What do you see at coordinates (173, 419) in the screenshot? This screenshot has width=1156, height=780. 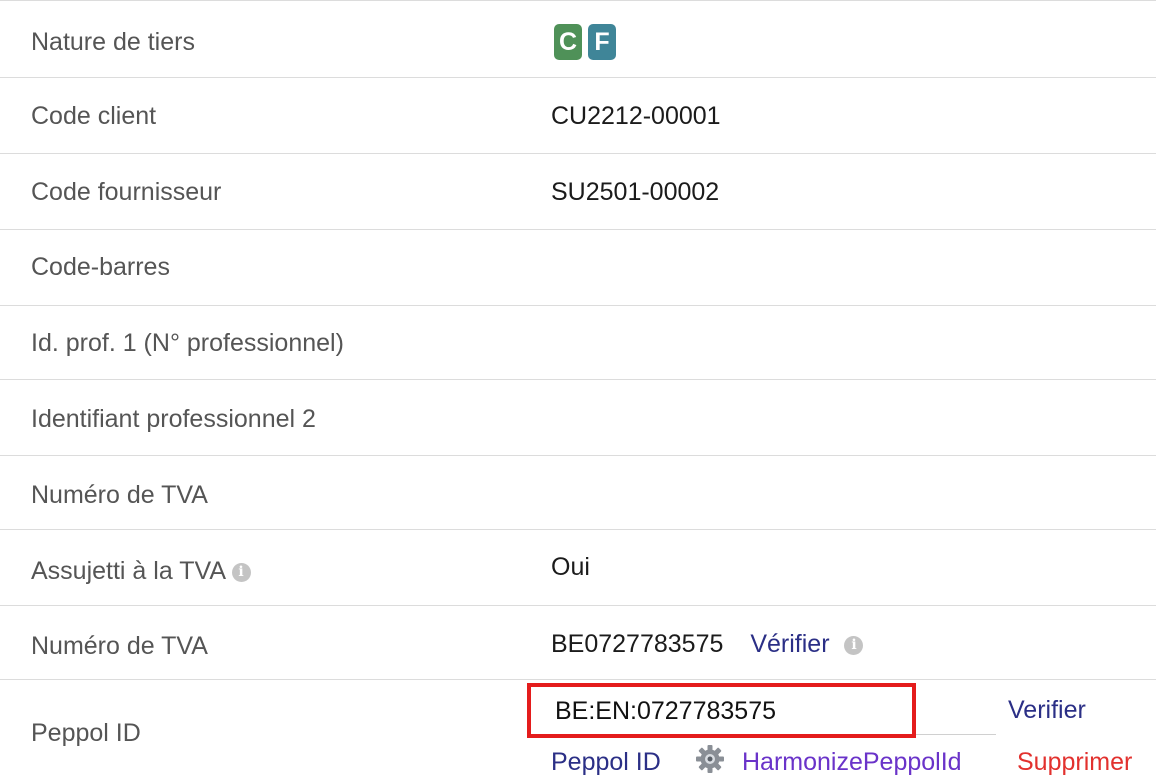 I see `field-label: Identifiant professionnel 2` at bounding box center [173, 419].